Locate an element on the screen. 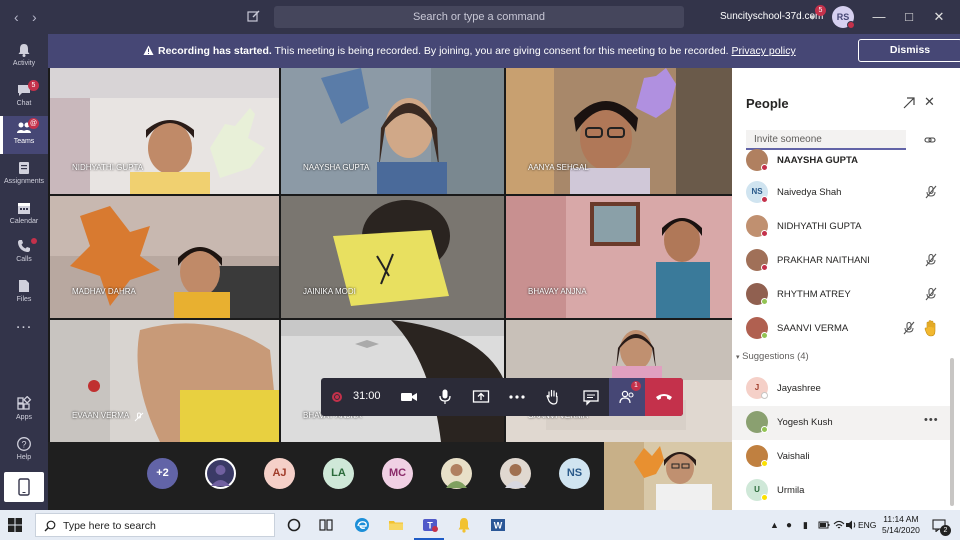 The image size is (960, 540). wifi-icon is located at coordinates (839, 525).